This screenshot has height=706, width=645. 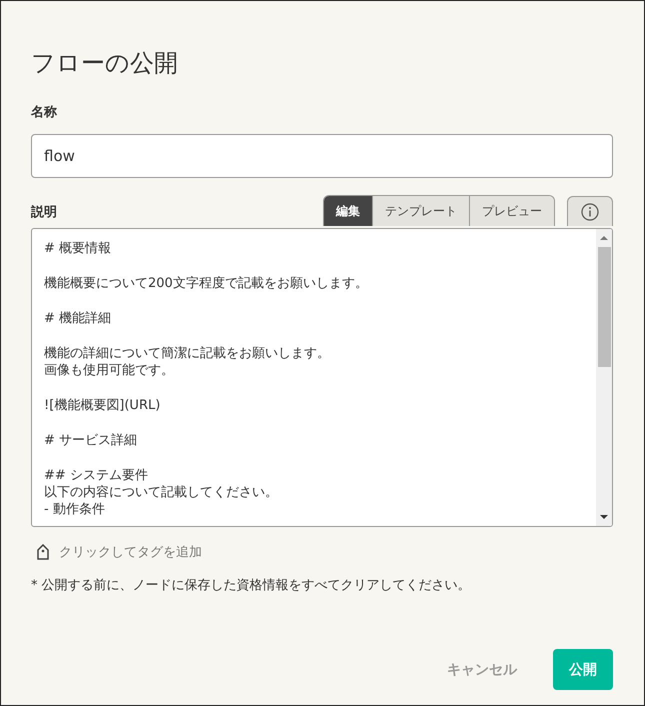 What do you see at coordinates (604, 307) in the screenshot?
I see `scrollbar-thumb` at bounding box center [604, 307].